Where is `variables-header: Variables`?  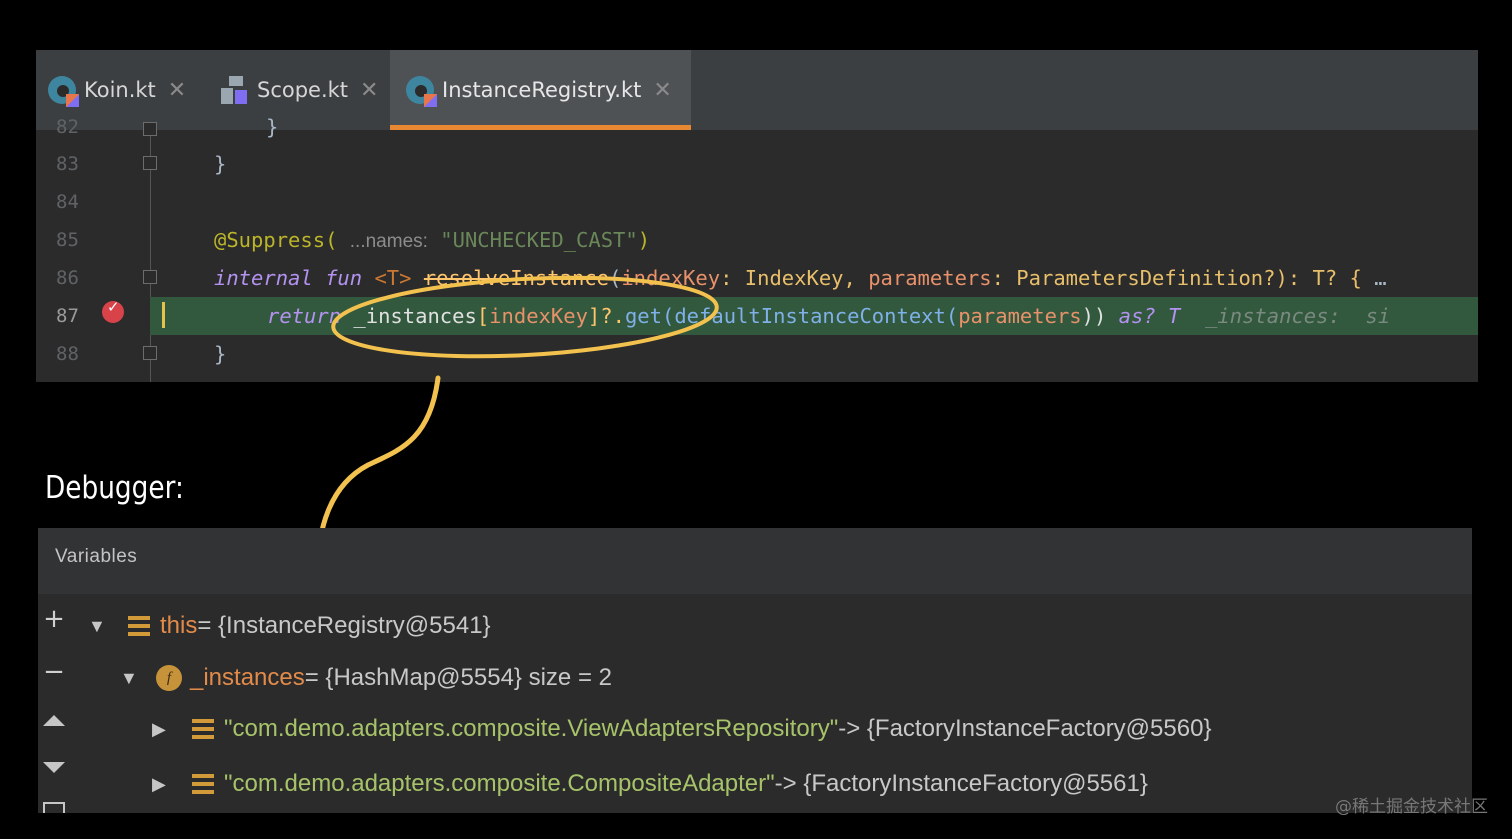 variables-header: Variables is located at coordinates (755, 561).